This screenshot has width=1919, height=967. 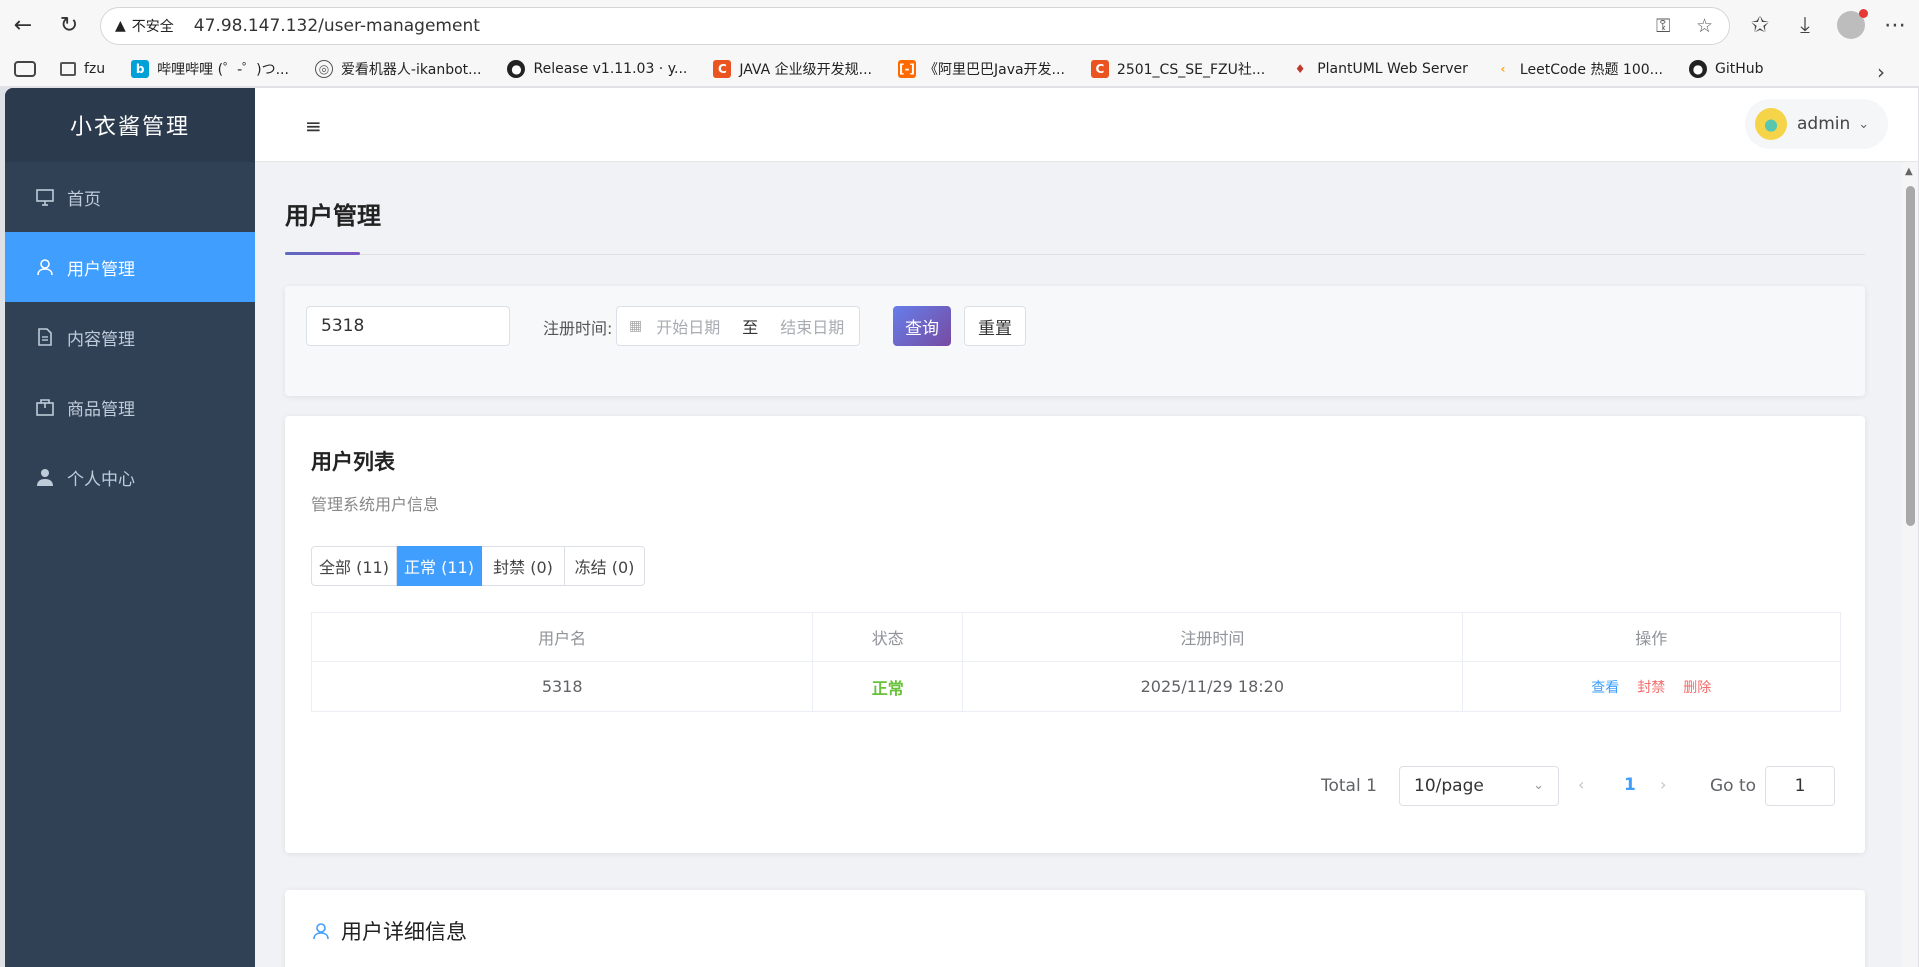 What do you see at coordinates (101, 409) in the screenshot?
I see `sidebar-item-label: 商品管理` at bounding box center [101, 409].